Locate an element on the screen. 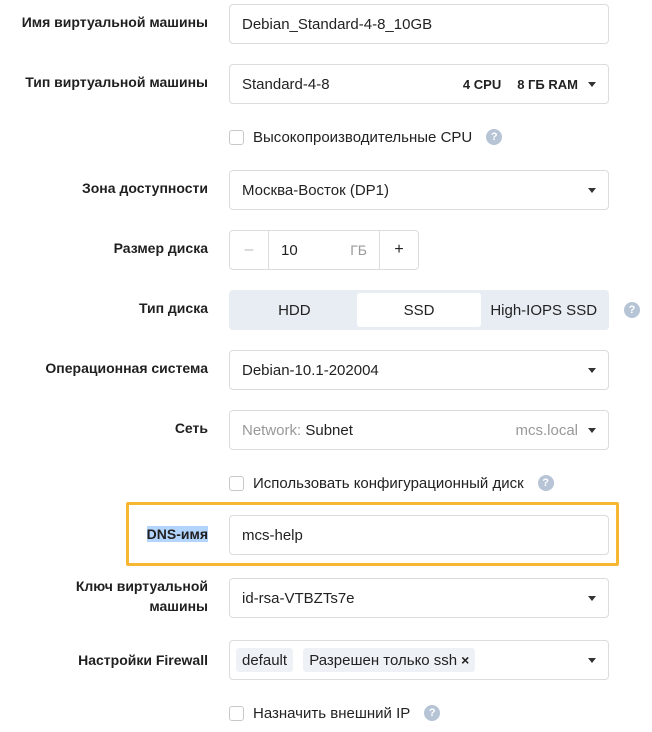 This screenshot has width=652, height=732. disk-size-input: 10 ГБ is located at coordinates (324, 250).